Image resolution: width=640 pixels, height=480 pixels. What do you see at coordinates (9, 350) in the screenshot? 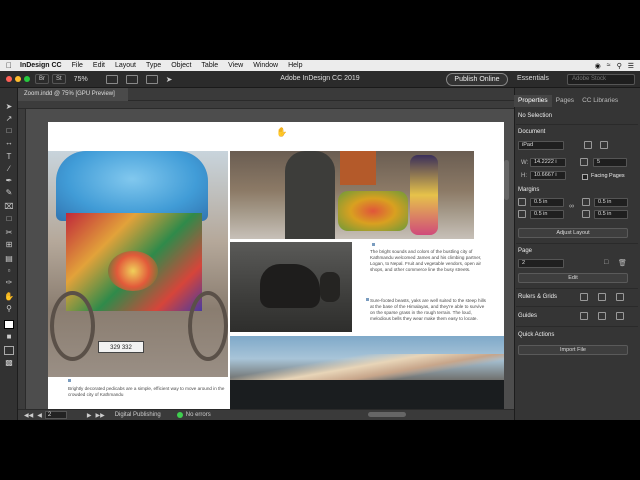
I see `preview-mode-icon` at bounding box center [9, 350].